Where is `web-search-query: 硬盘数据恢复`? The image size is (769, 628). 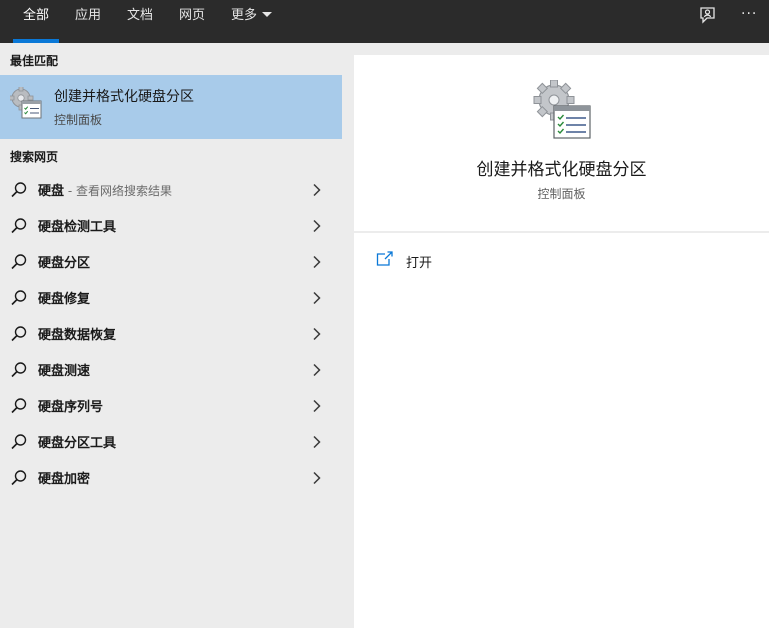 web-search-query: 硬盘数据恢复 is located at coordinates (77, 335).